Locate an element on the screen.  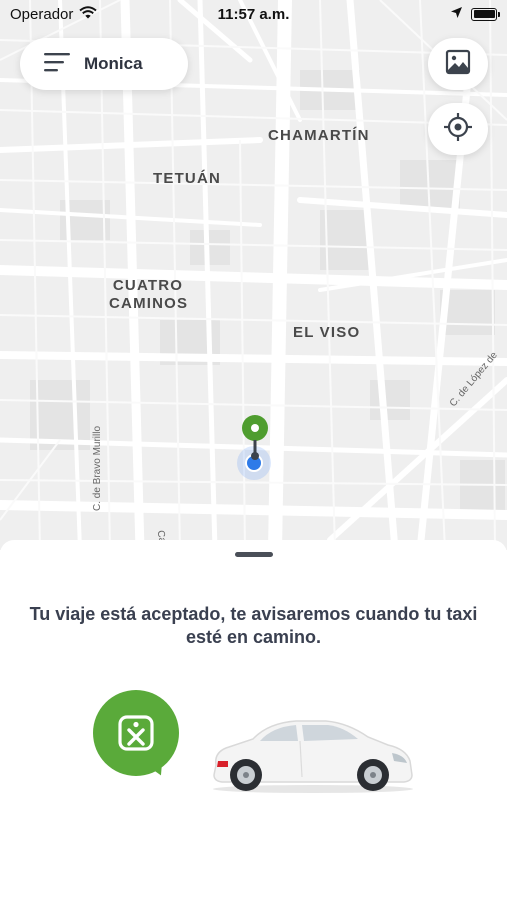
user-menu-button: Monica is located at coordinates (104, 64).